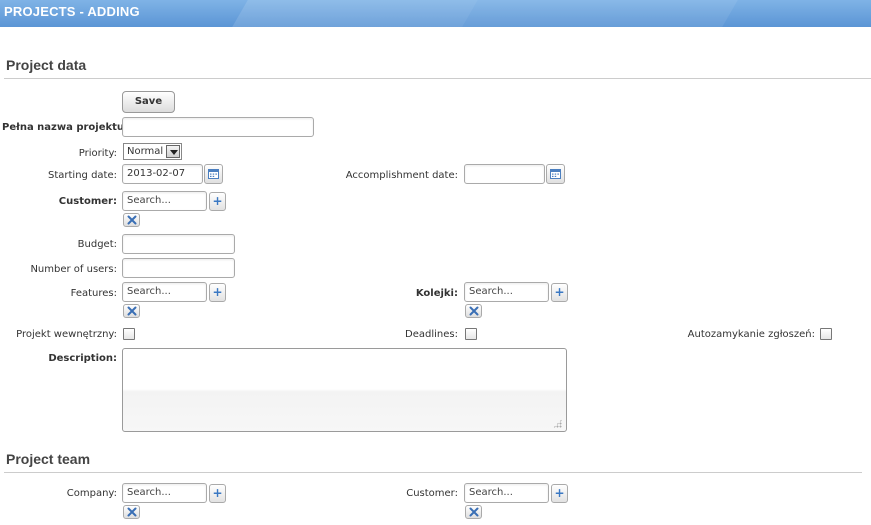 The height and width of the screenshot is (525, 871). What do you see at coordinates (436, 293) in the screenshot?
I see `kolejki-label: Kolejki:` at bounding box center [436, 293].